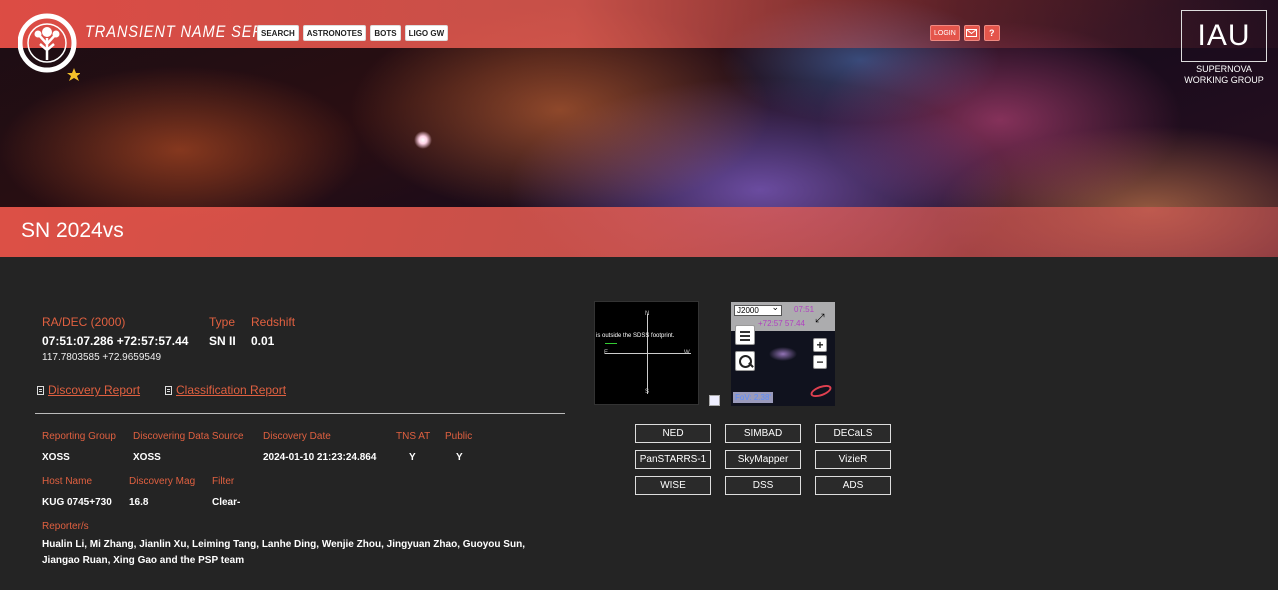 This screenshot has width=1278, height=590. I want to click on login-button: LOGIN, so click(945, 33).